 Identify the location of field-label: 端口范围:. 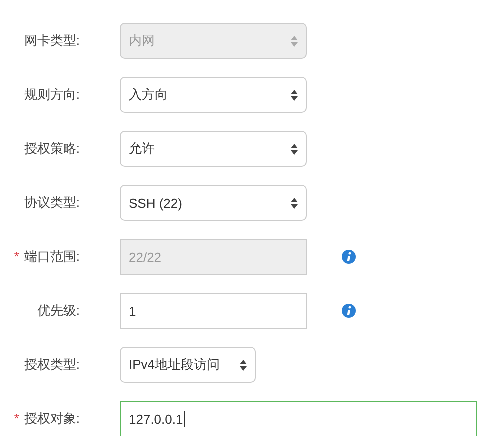
(52, 256).